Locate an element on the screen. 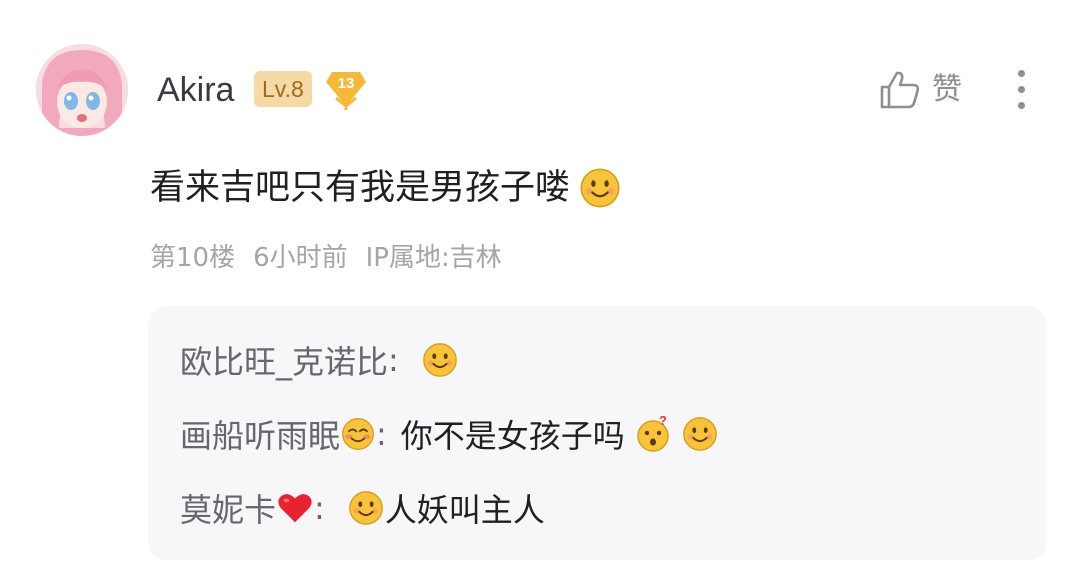  anime-avatar-icon is located at coordinates (82, 90).